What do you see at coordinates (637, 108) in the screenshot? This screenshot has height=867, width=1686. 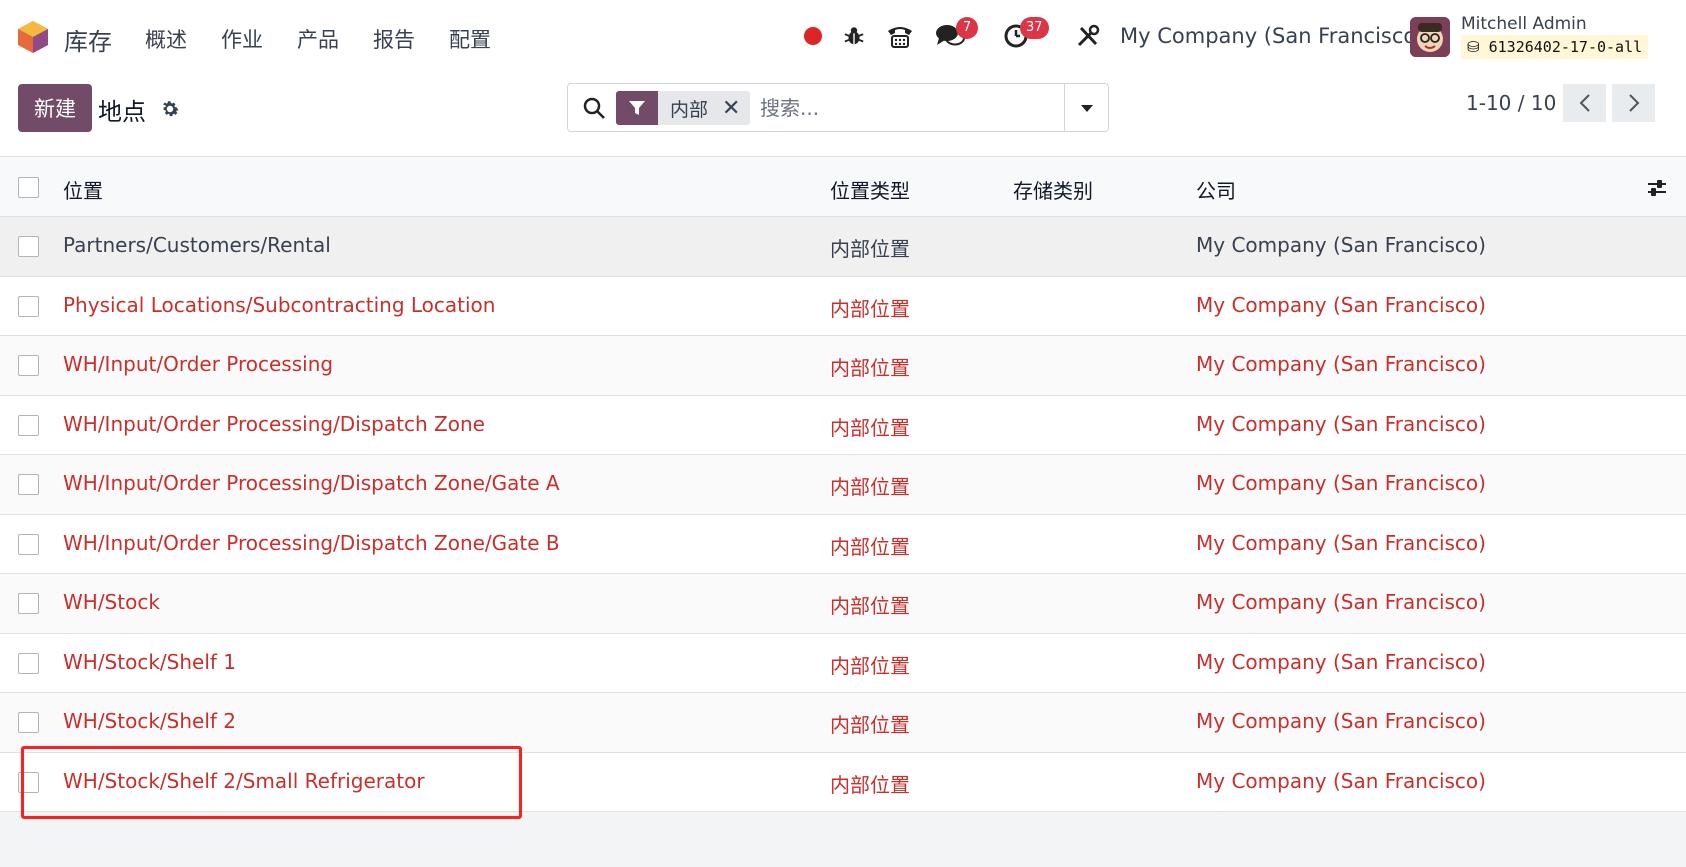 I see `filter-icon` at bounding box center [637, 108].